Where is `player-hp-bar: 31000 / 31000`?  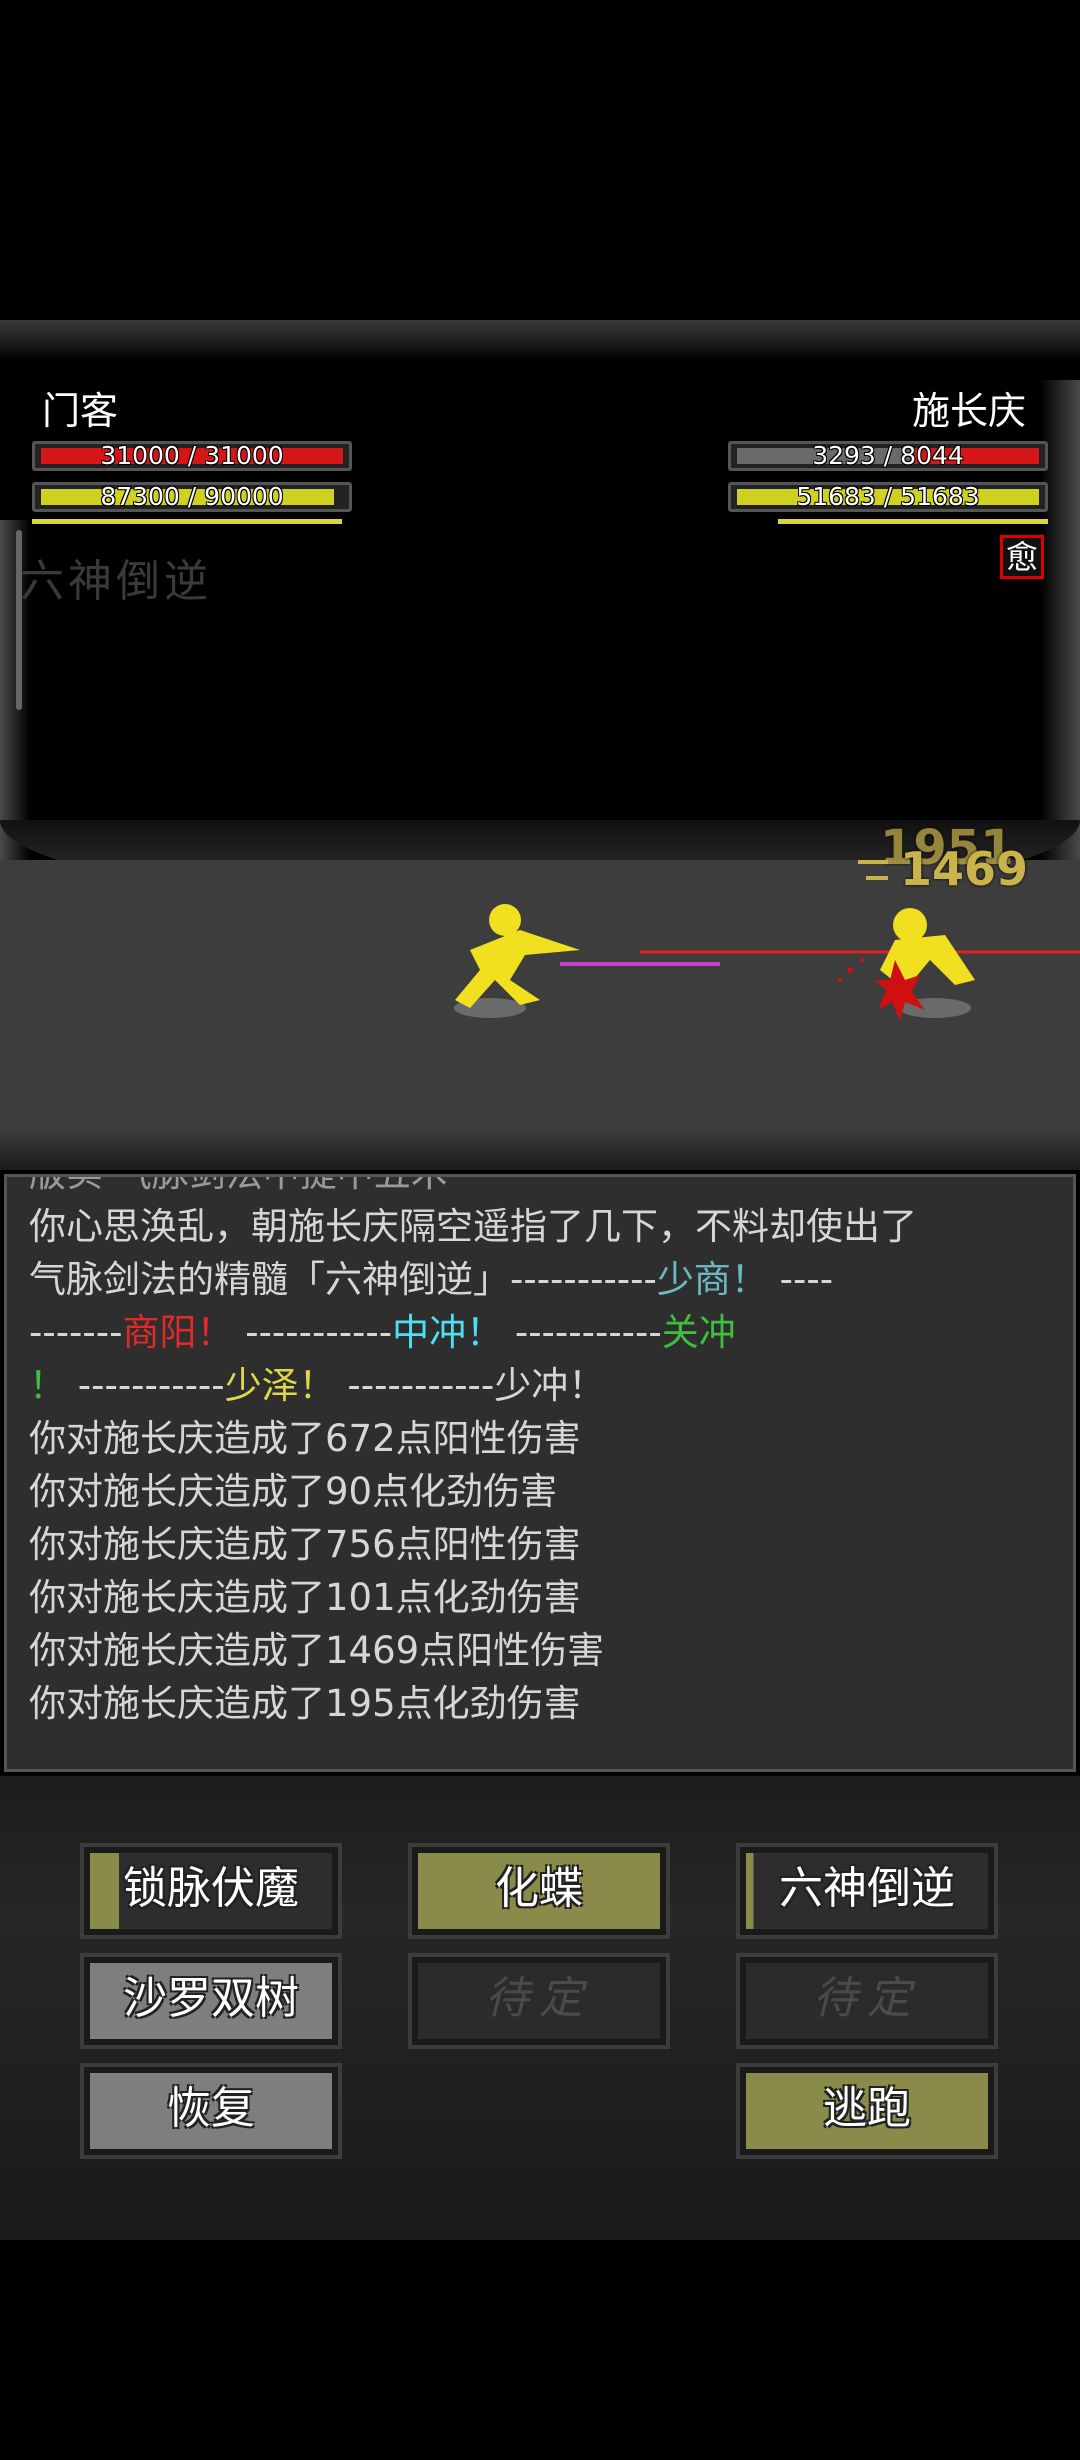
player-hp-bar: 31000 / 31000 is located at coordinates (192, 456).